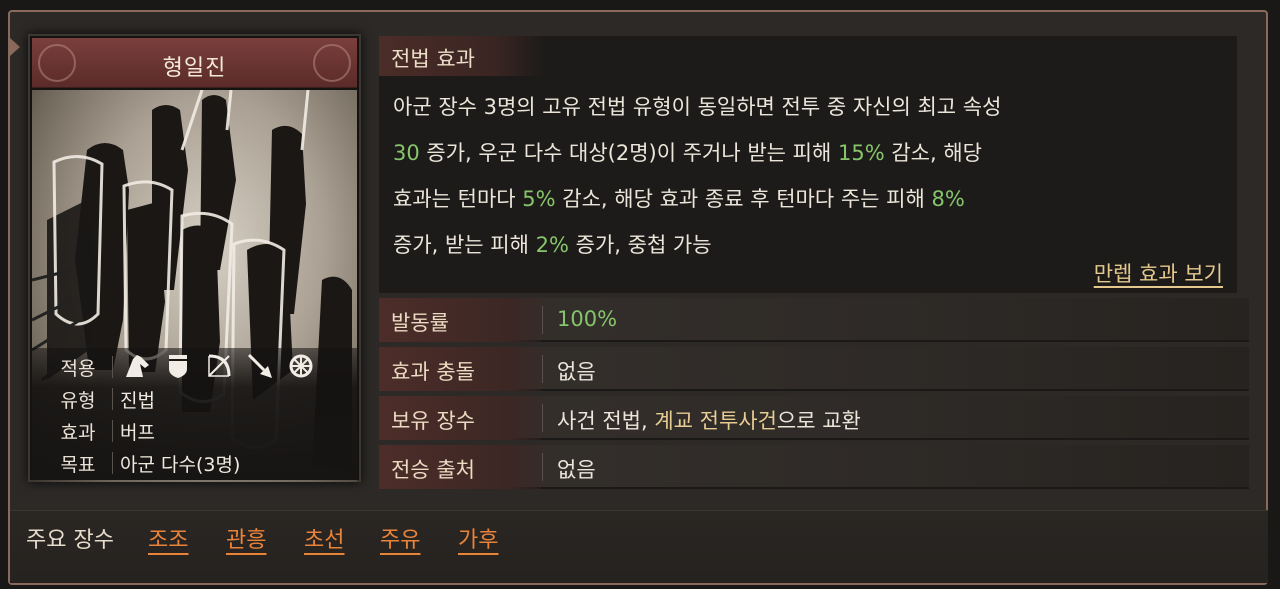 Image resolution: width=1280 pixels, height=589 pixels. I want to click on tactic-name: 형일진, so click(194, 68).